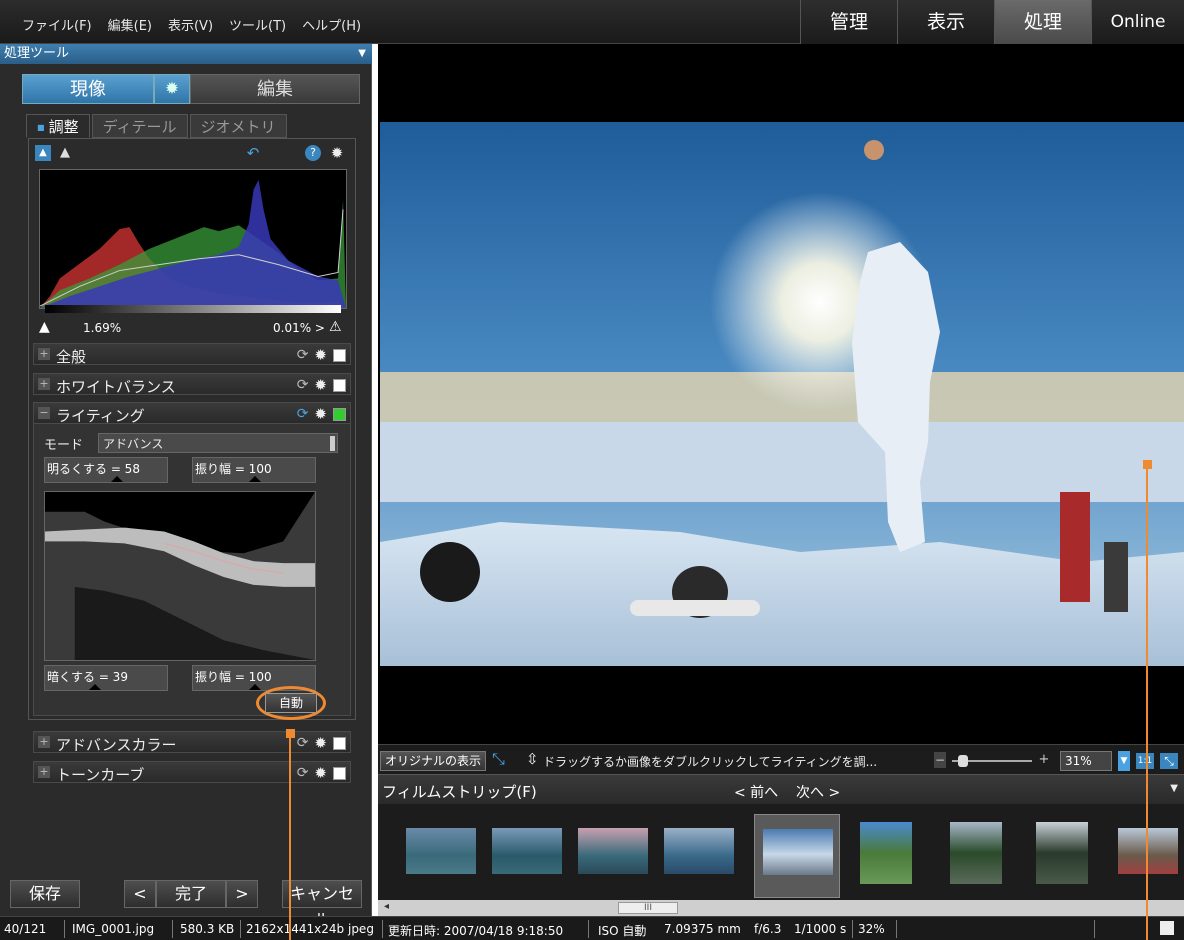 The height and width of the screenshot is (940, 1184). I want to click on resize-grip, so click(1167, 928).